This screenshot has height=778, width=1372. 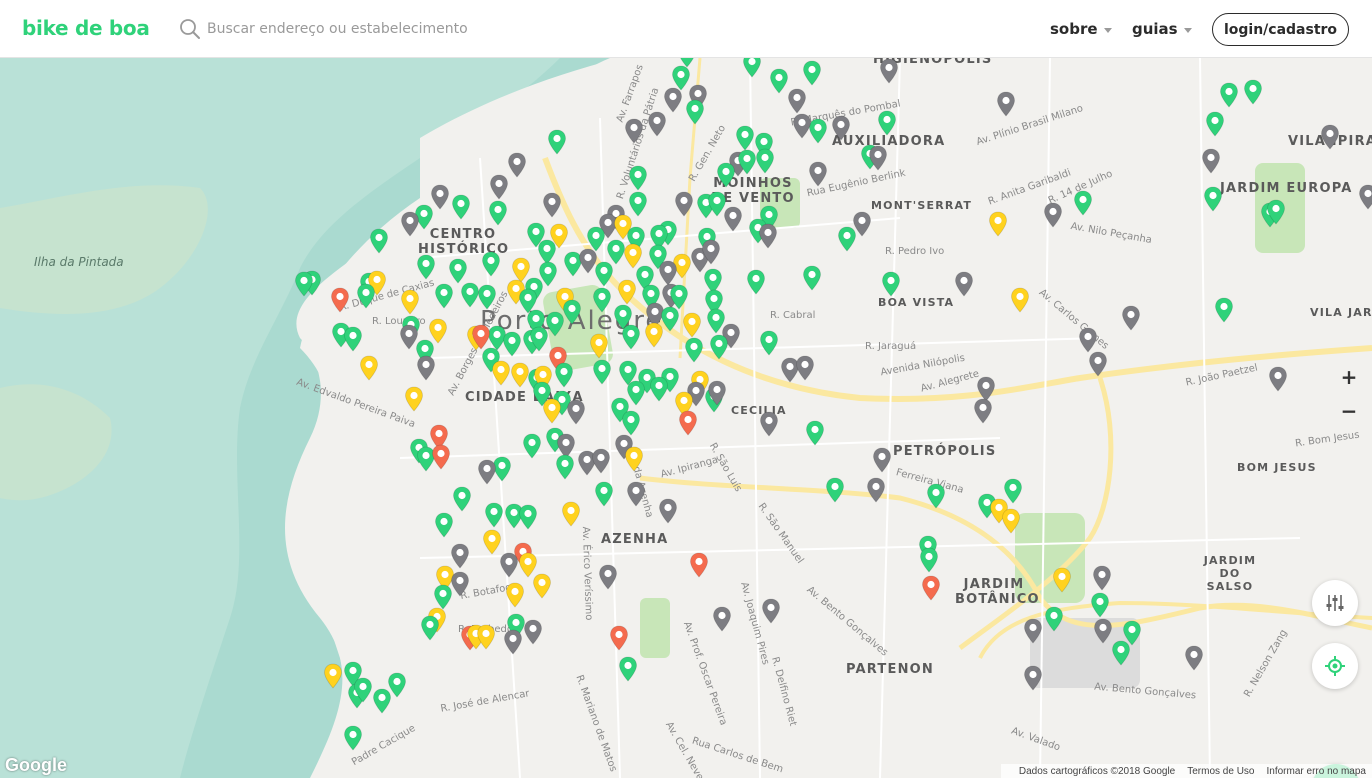 What do you see at coordinates (367, 29) in the screenshot?
I see `search-input` at bounding box center [367, 29].